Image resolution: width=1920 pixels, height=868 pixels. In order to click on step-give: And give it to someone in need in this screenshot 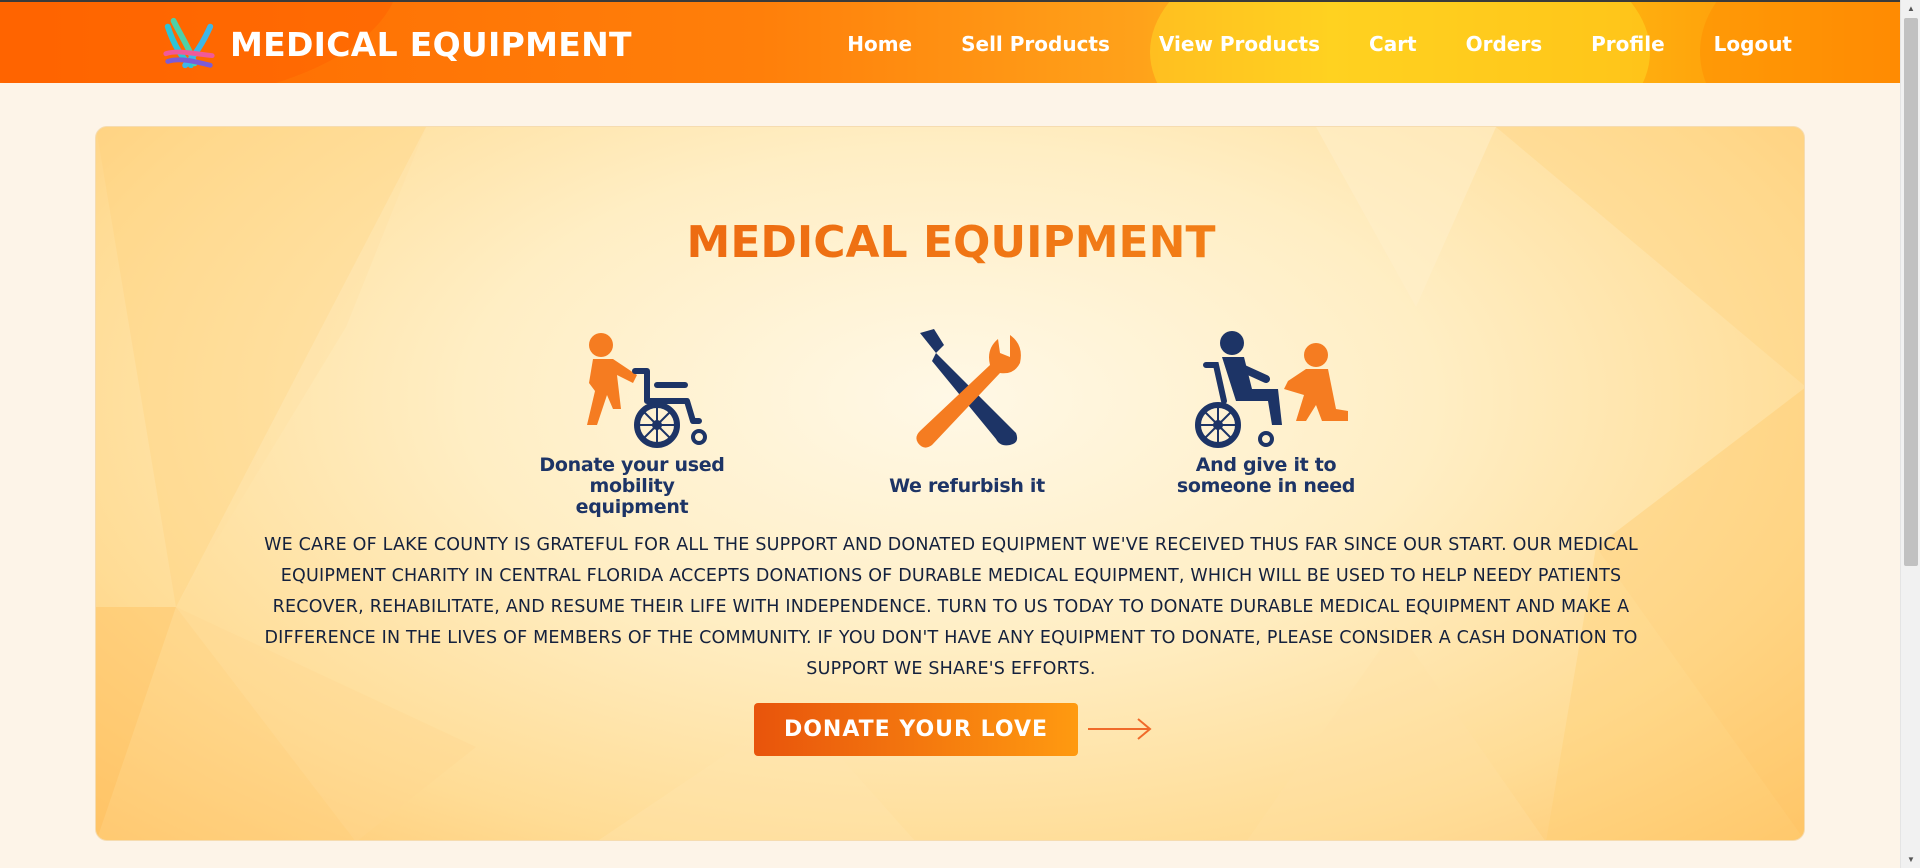, I will do `click(1266, 411)`.